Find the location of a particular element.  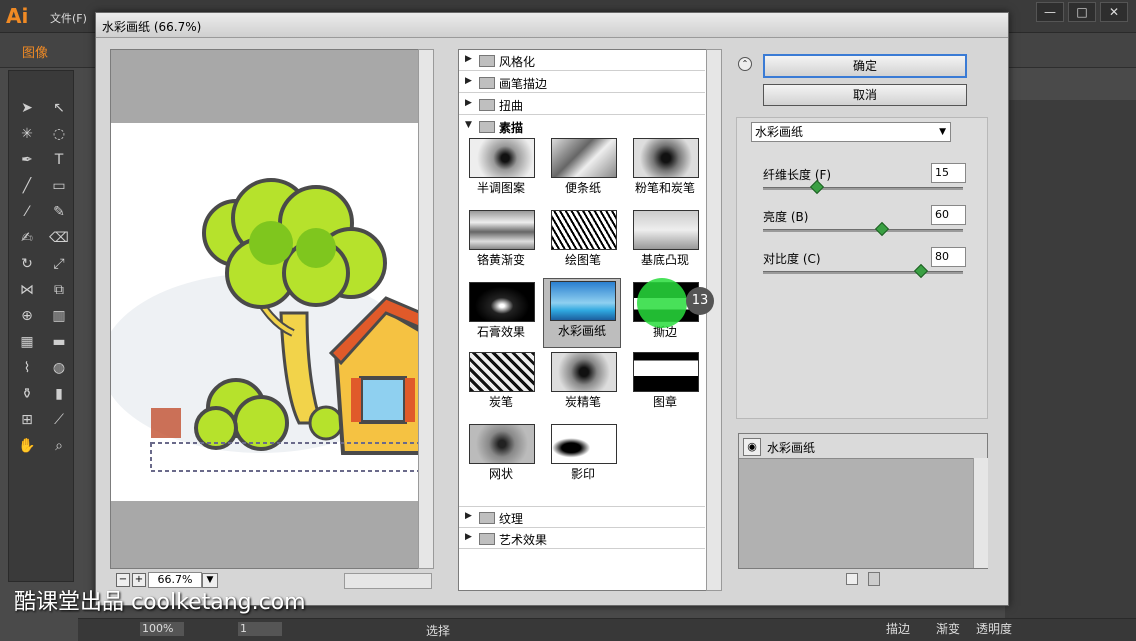

thumb-label: 图章 is located at coordinates (664, 402).